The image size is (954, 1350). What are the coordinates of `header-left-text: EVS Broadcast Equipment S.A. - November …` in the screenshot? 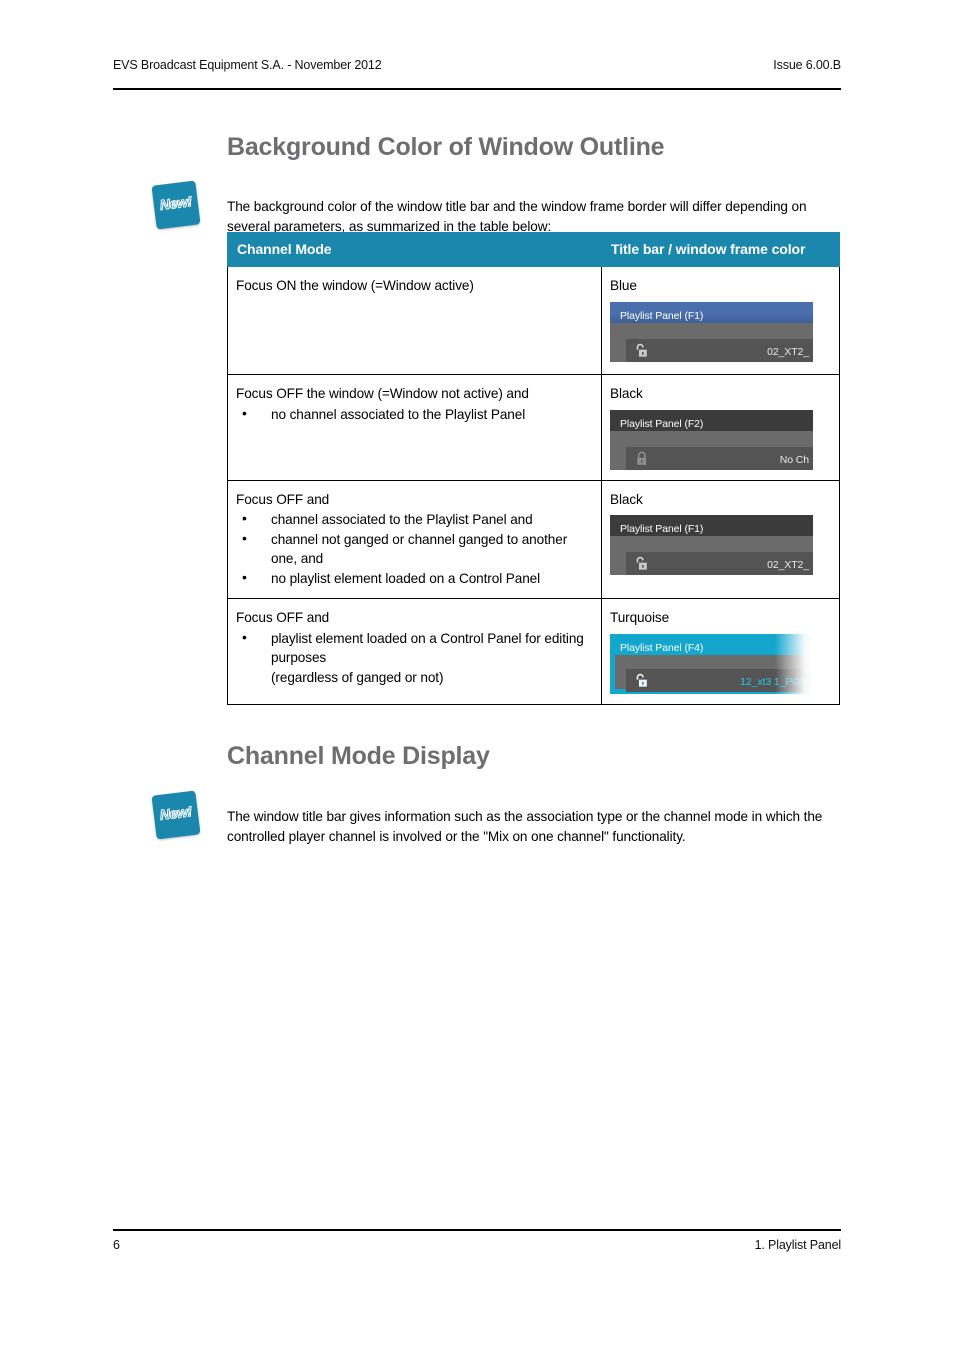 It's located at (247, 65).